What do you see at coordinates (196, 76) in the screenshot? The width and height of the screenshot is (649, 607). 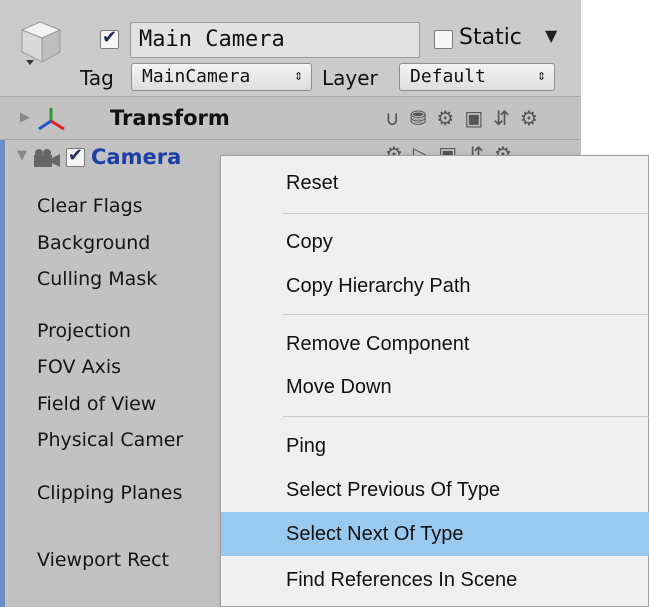 I see `tag-value: MainCamera` at bounding box center [196, 76].